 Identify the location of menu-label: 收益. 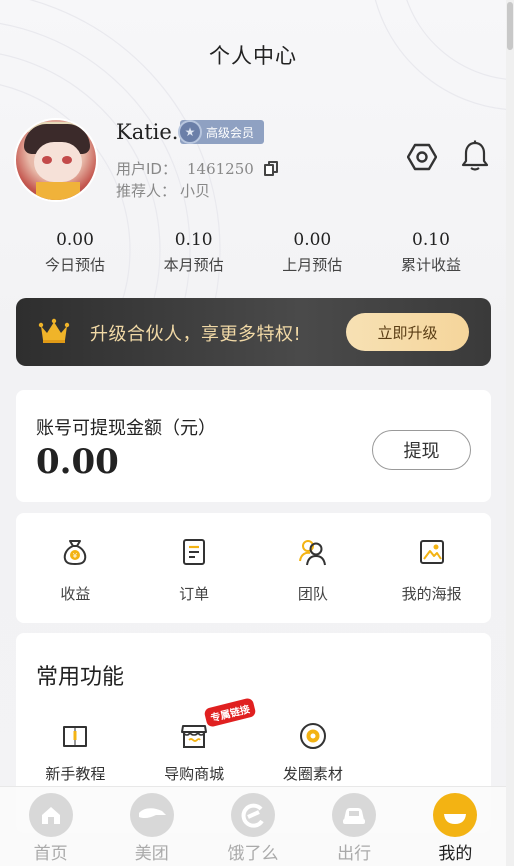
(75, 594).